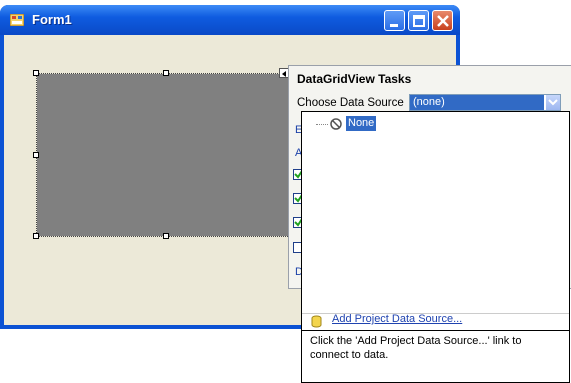 Image resolution: width=571 pixels, height=383 pixels. I want to click on tree-connector, so click(322, 125).